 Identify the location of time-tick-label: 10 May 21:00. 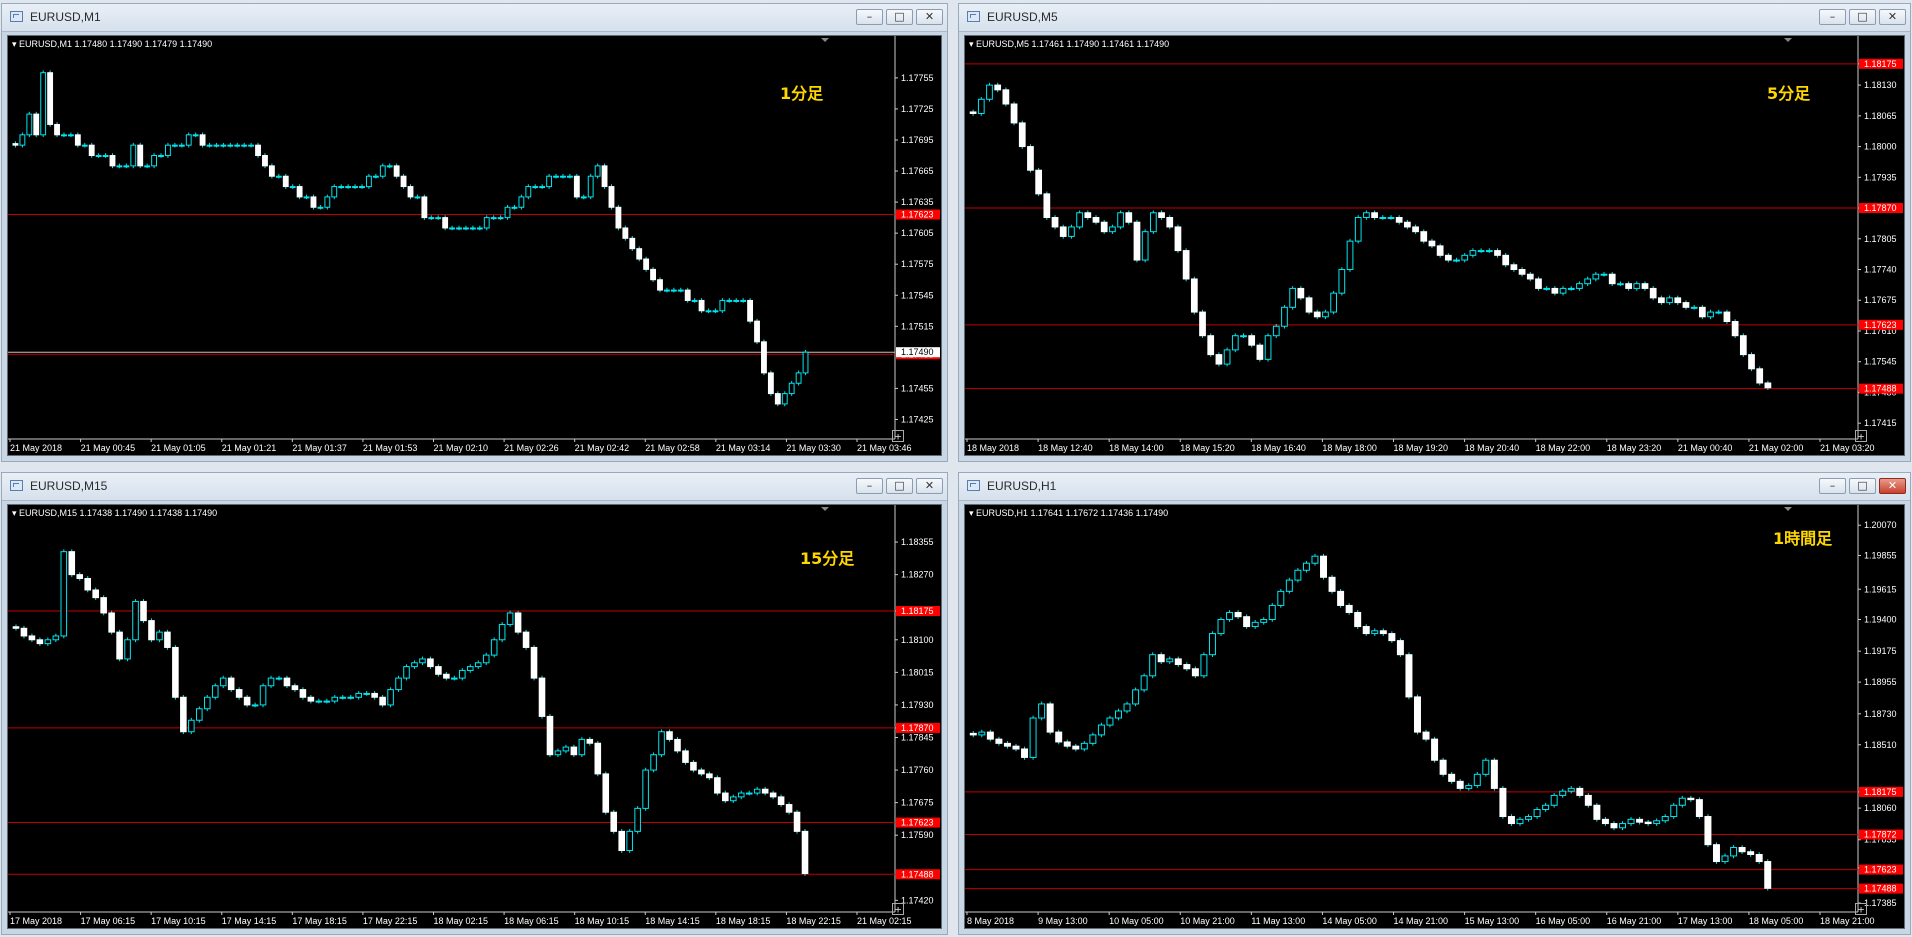
(1207, 921).